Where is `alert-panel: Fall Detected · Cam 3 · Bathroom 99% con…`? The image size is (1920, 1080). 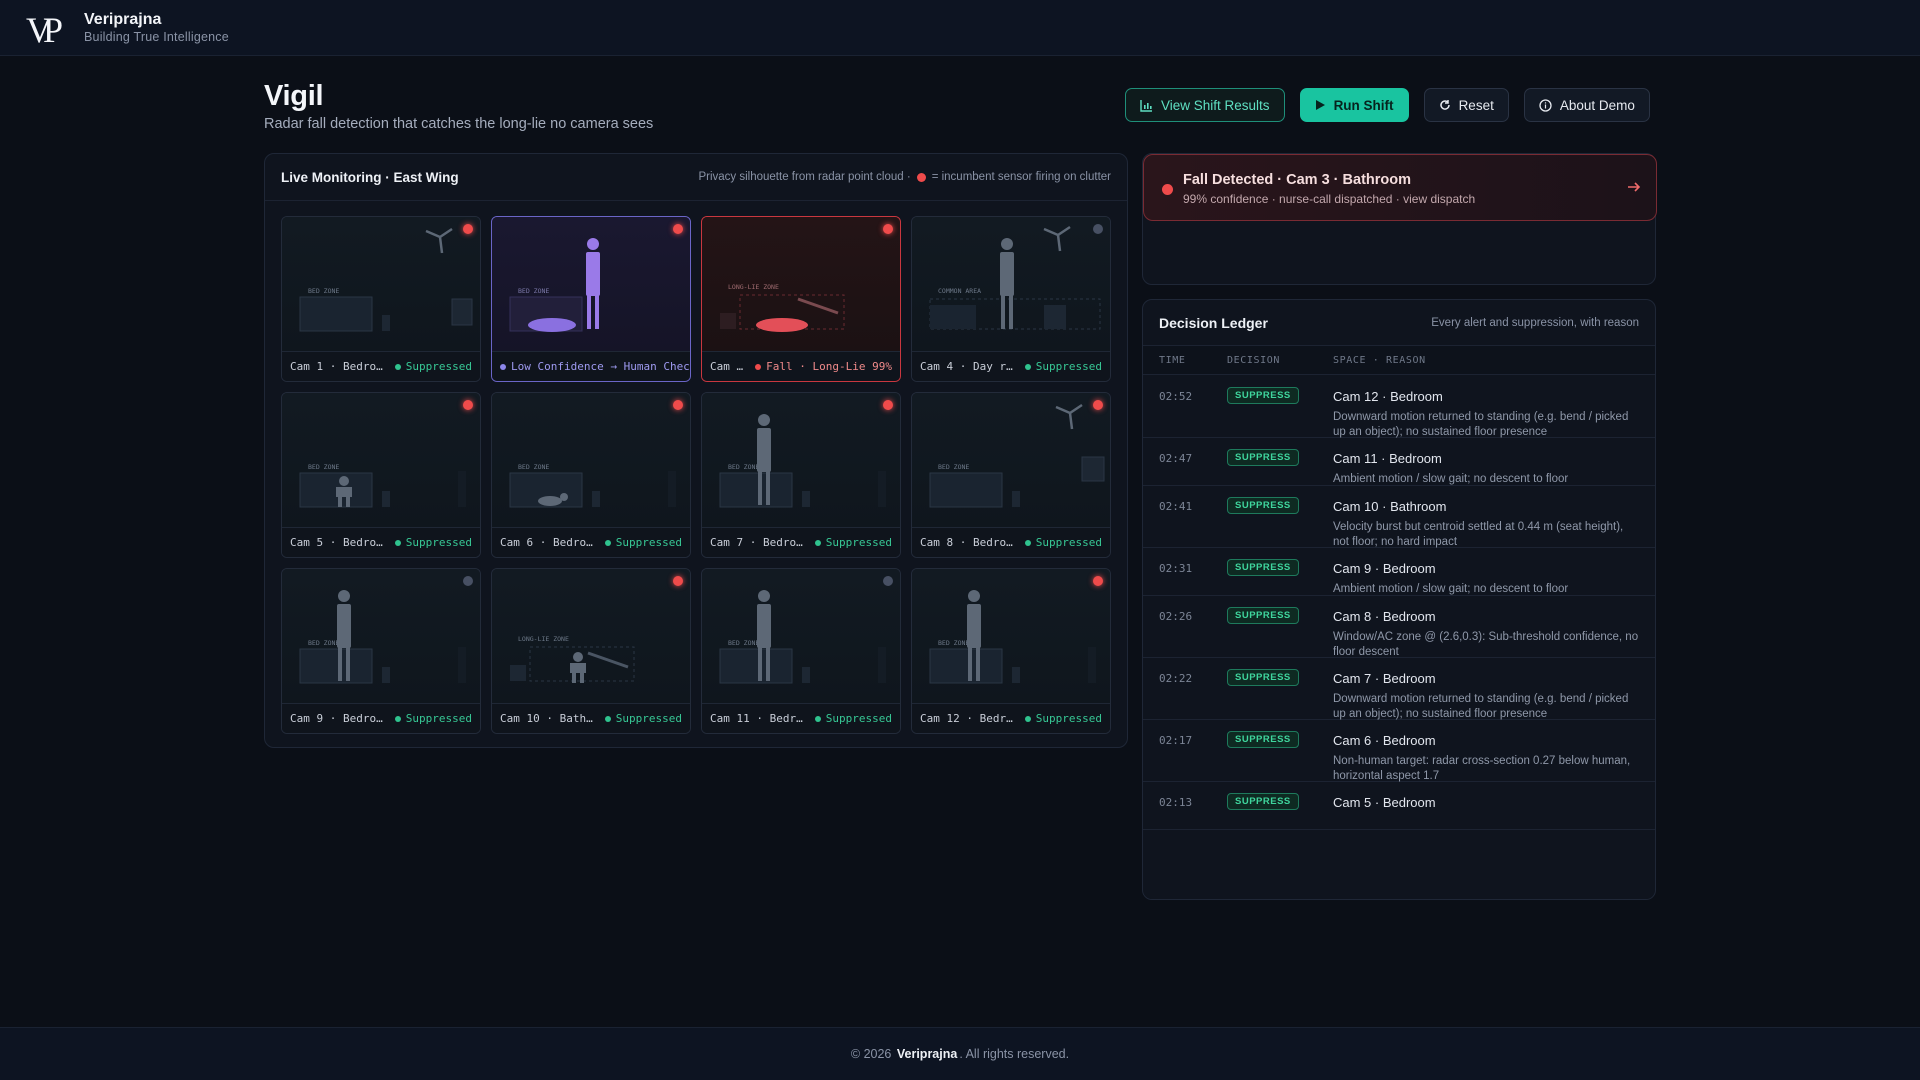 alert-panel: Fall Detected · Cam 3 · Bathroom 99% con… is located at coordinates (1399, 219).